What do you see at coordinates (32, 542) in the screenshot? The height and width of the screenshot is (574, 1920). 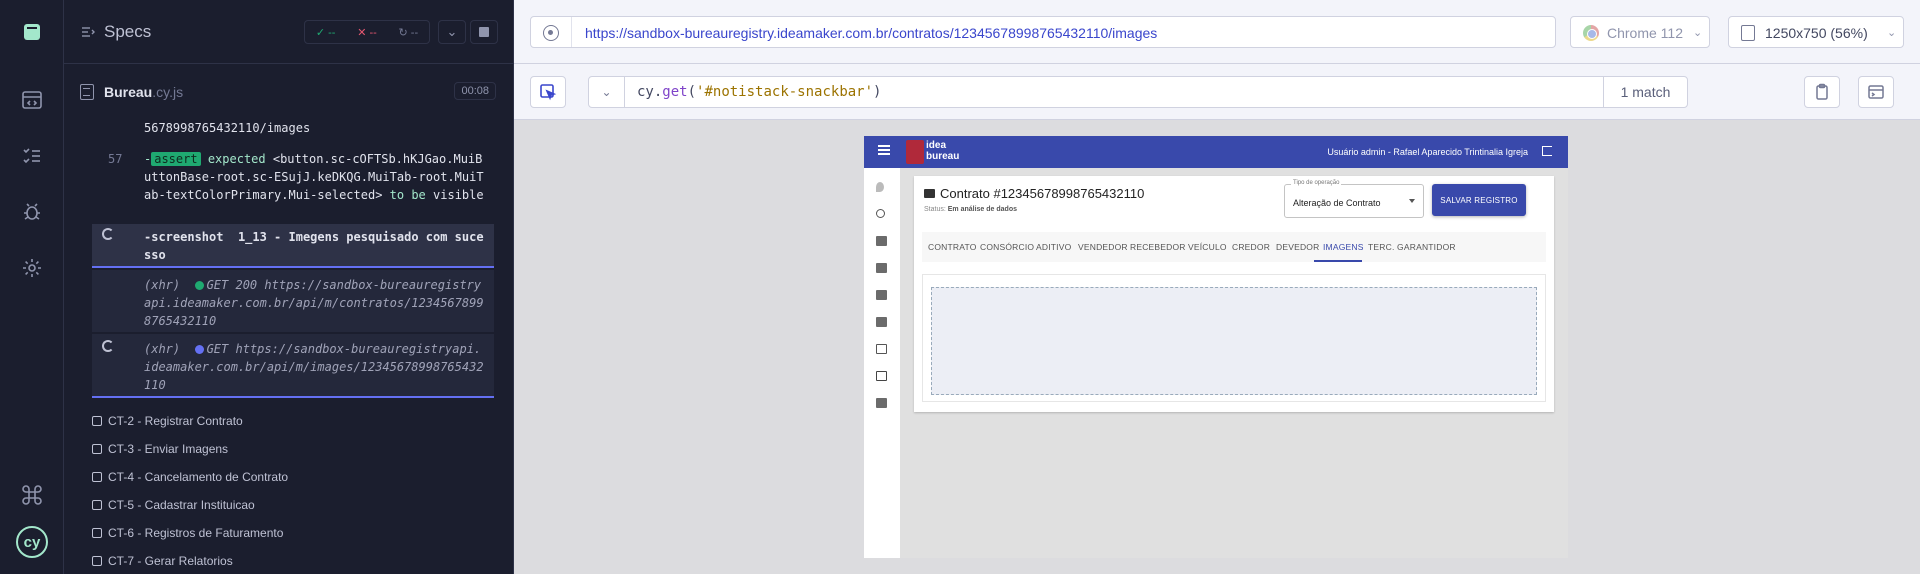 I see `cypress-logo-icon: cy` at bounding box center [32, 542].